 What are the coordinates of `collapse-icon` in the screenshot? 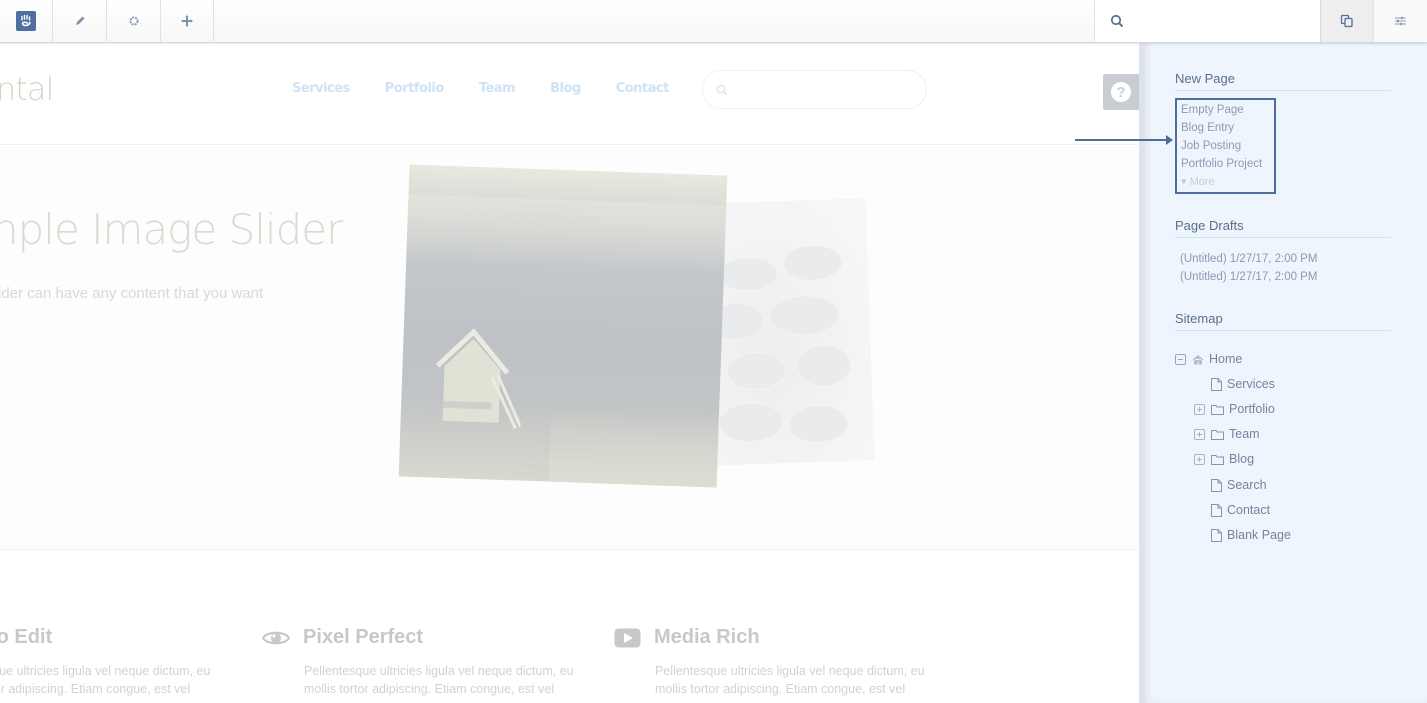 It's located at (1180, 359).